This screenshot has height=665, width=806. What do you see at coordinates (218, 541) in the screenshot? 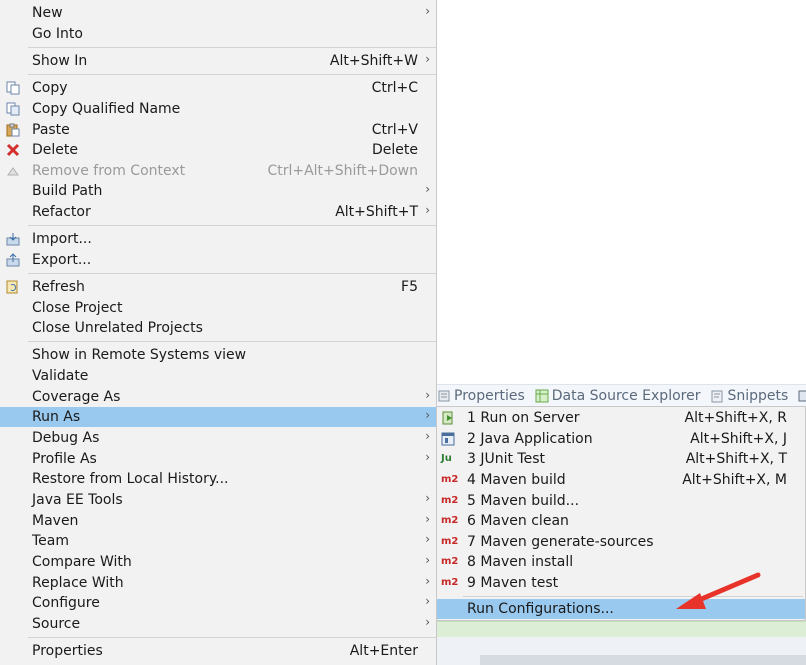
I see `menu-item-team: Team ›` at bounding box center [218, 541].